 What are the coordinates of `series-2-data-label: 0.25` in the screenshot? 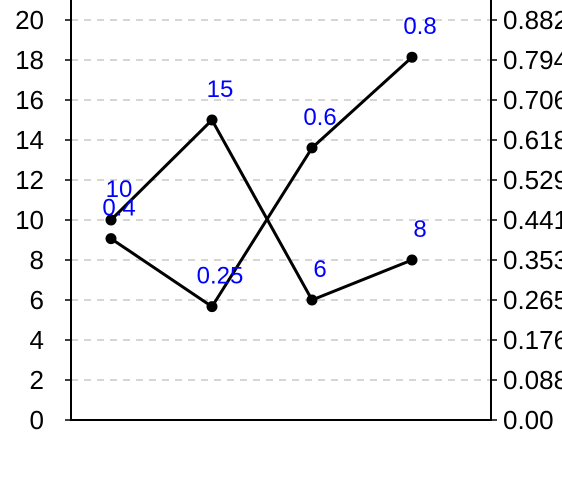 It's located at (220, 276).